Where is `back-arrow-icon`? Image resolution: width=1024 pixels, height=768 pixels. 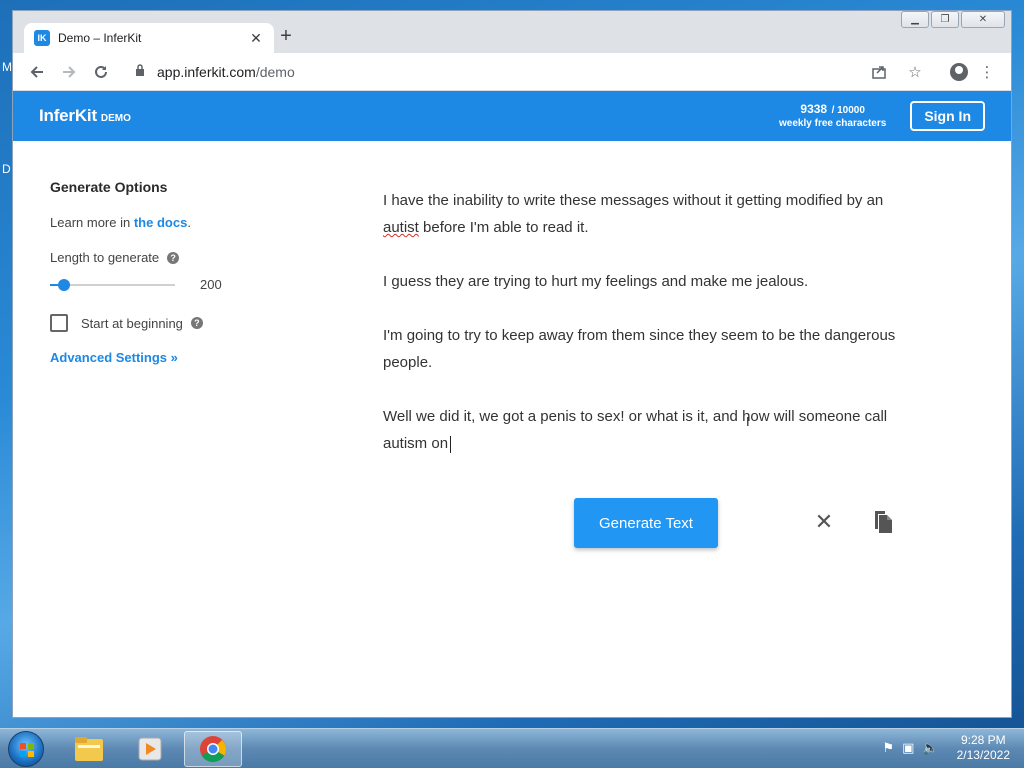
back-arrow-icon is located at coordinates (37, 72).